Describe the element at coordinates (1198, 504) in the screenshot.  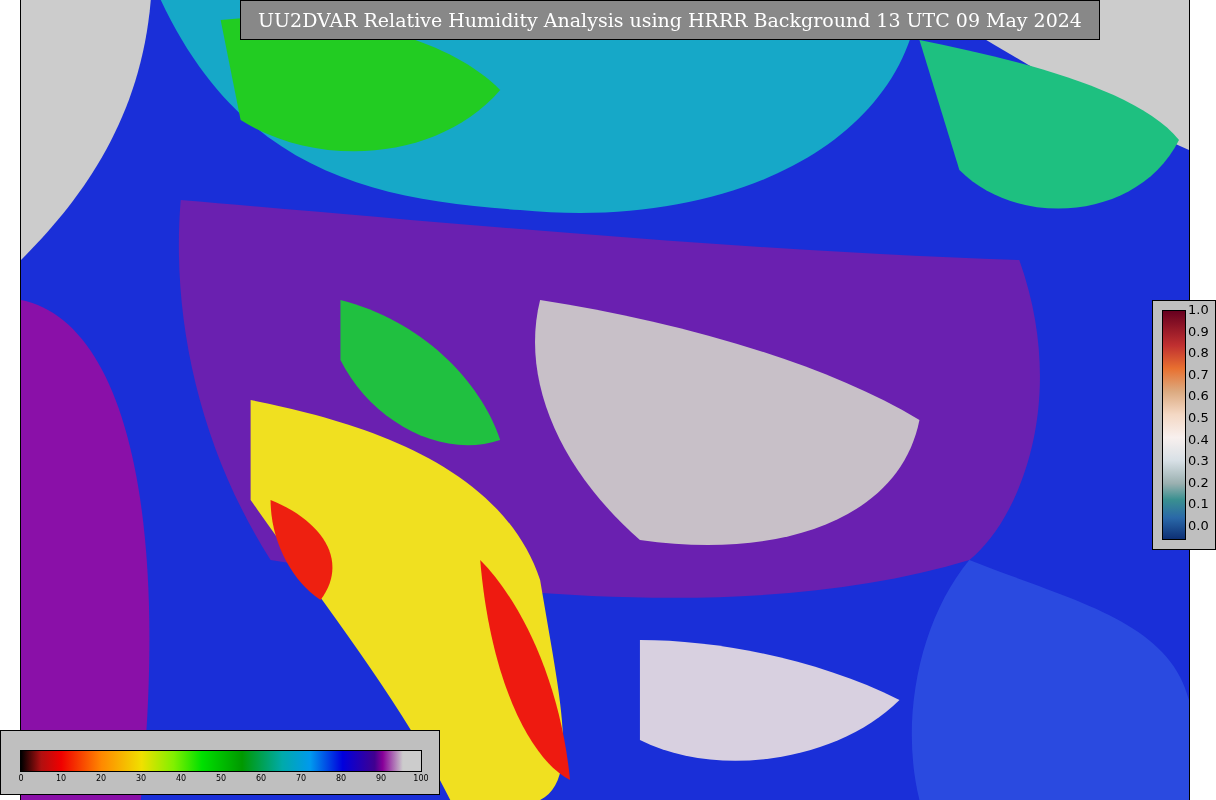
I see `tick-label: 0.1` at that location.